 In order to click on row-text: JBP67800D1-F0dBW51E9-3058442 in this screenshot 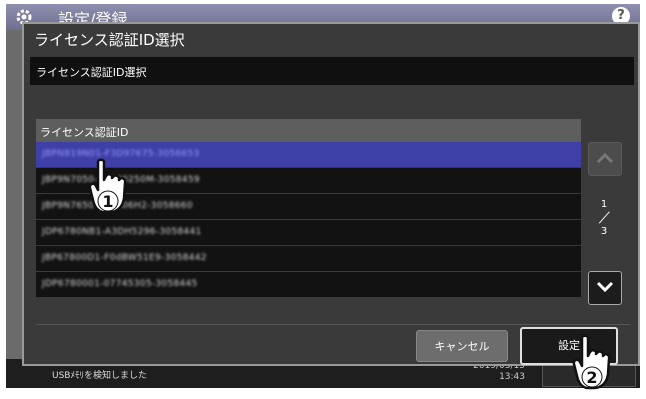, I will do `click(124, 258)`.